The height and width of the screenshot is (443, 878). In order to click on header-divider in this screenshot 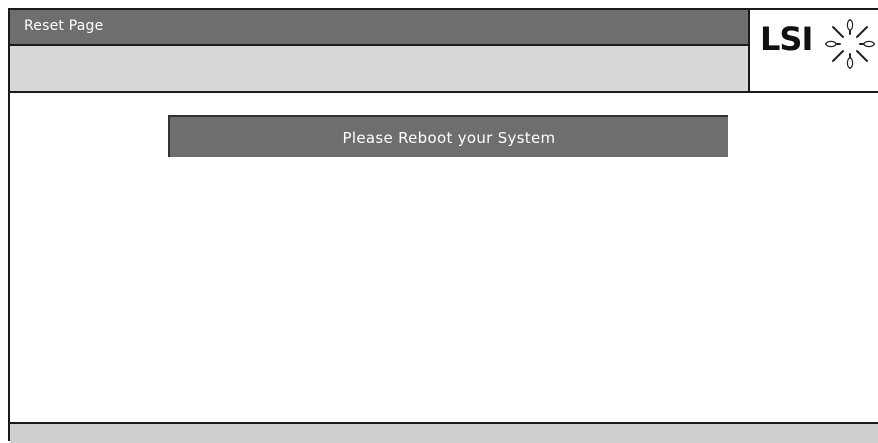, I will do `click(444, 92)`.